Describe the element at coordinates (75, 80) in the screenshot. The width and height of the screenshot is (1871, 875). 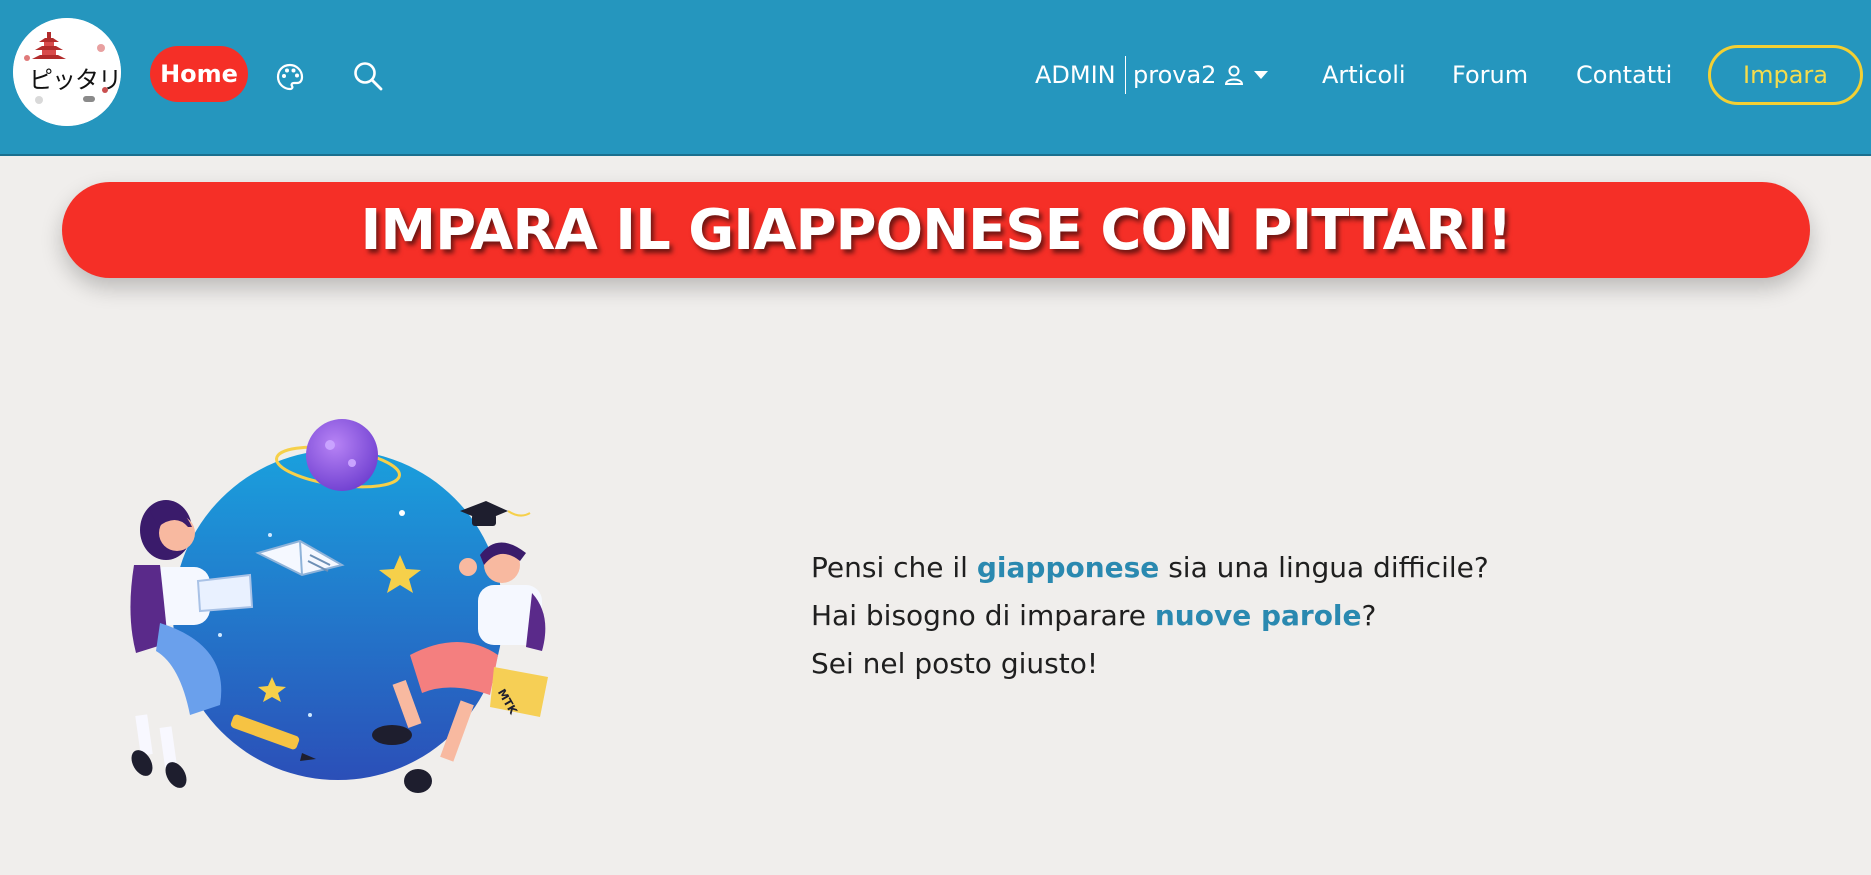
I see `logo-text: ピッタリ` at that location.